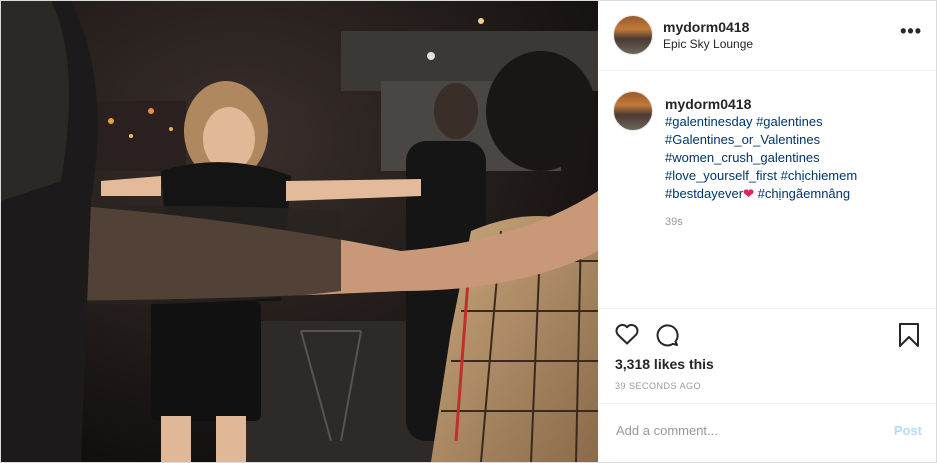  I want to click on hashtag-line: #women_crush_galentines, so click(790, 158).